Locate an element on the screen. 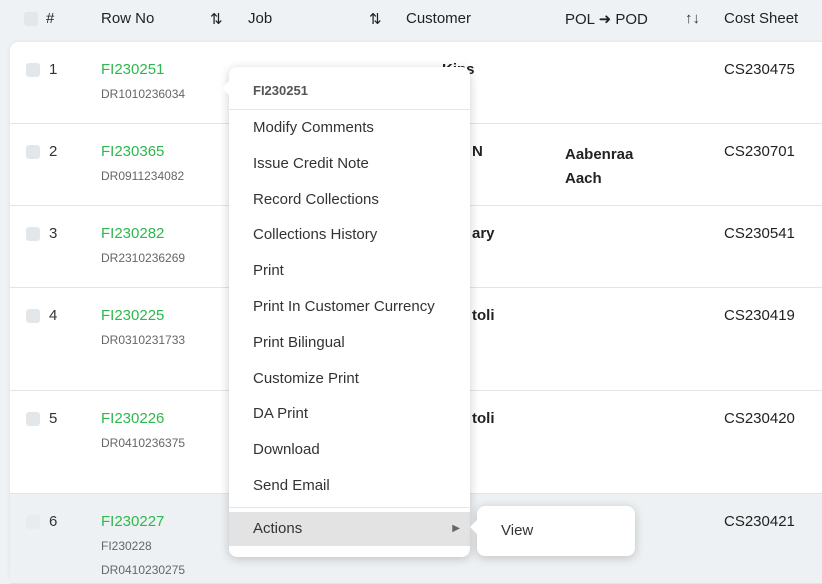 The image size is (822, 584). pol: Aabenraa is located at coordinates (599, 154).